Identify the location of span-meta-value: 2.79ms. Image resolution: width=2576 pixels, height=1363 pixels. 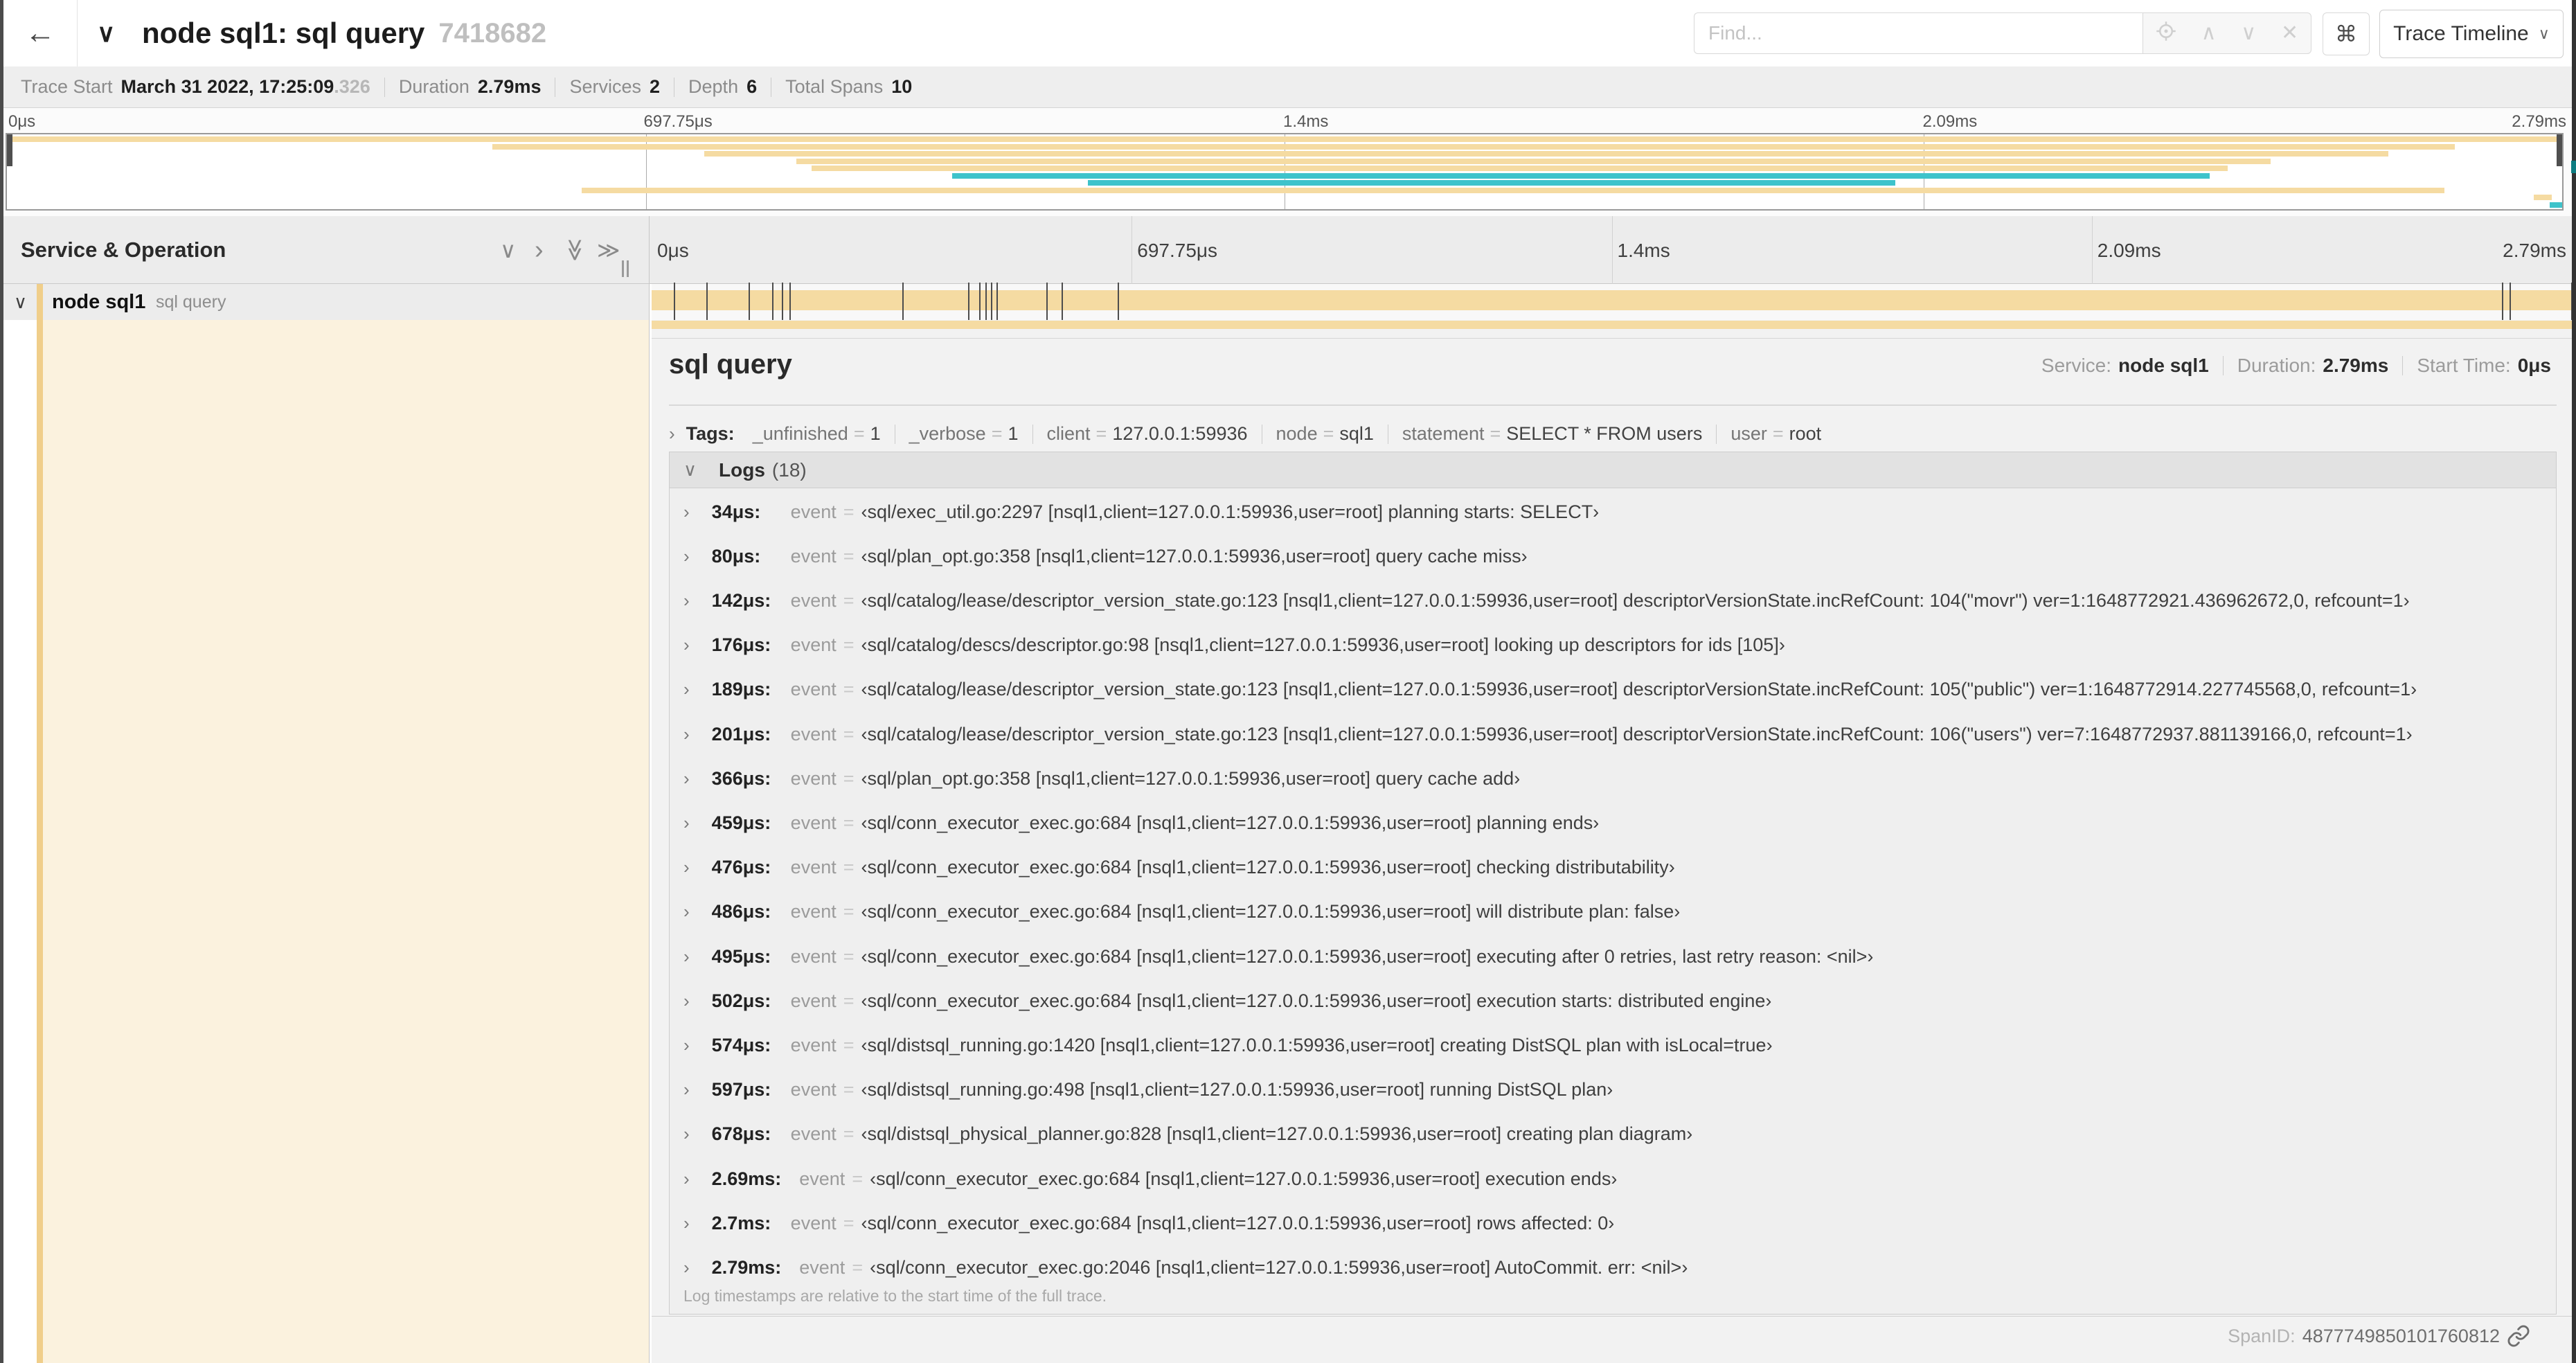
(2356, 365).